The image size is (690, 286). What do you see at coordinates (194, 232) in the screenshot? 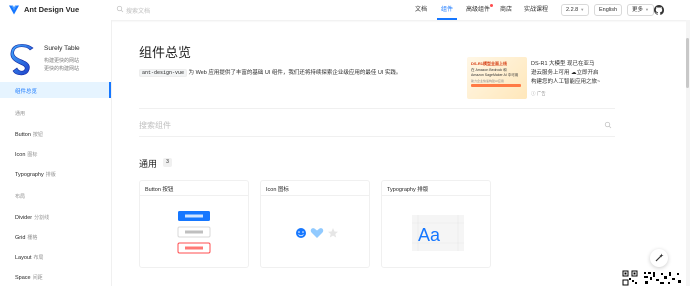
I see `button-preview-illustration` at bounding box center [194, 232].